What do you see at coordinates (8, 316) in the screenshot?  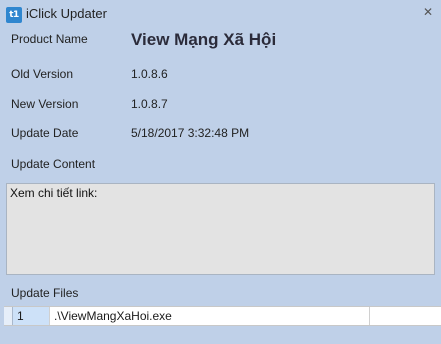 I see `row-header` at bounding box center [8, 316].